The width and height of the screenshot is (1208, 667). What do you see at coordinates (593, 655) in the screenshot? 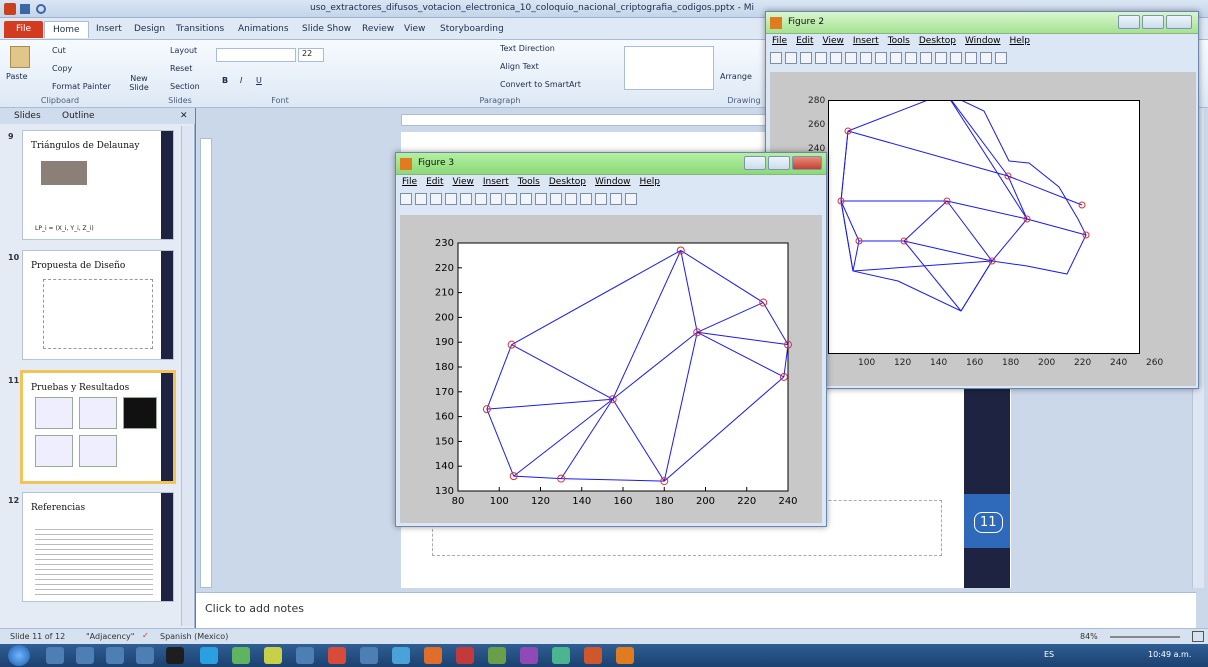
I see `taskbar-powerpoint-icon` at bounding box center [593, 655].